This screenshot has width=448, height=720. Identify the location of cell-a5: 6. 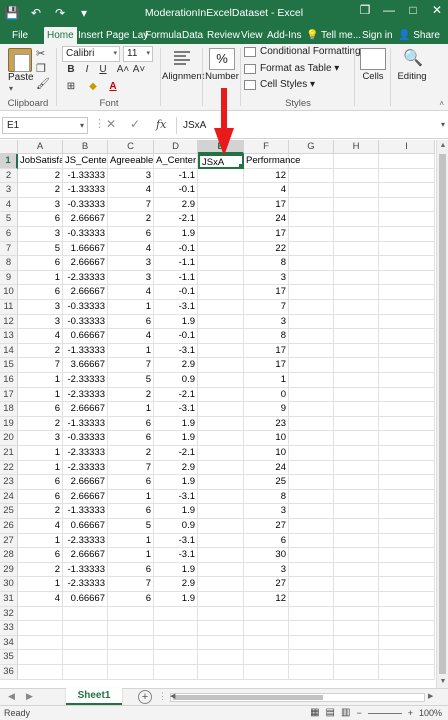
(40, 219).